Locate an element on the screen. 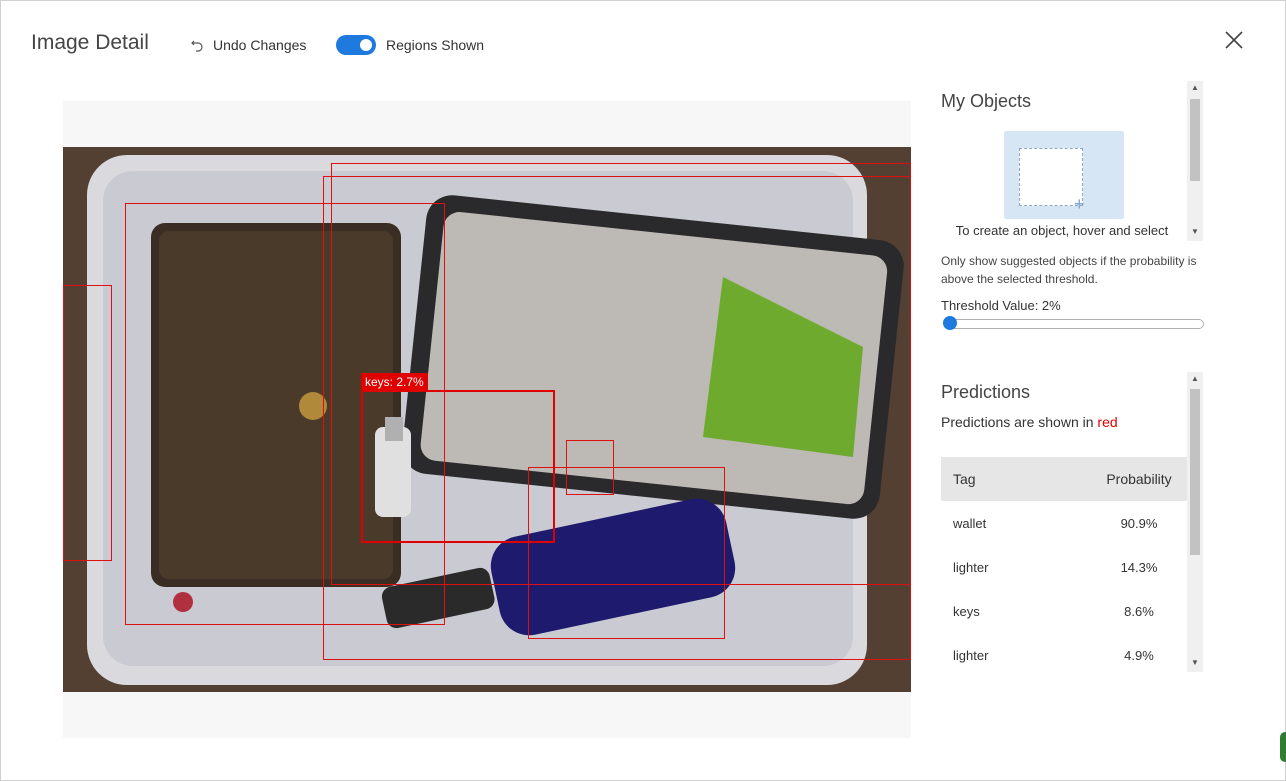 The height and width of the screenshot is (781, 1286). close-icon is located at coordinates (1234, 40).